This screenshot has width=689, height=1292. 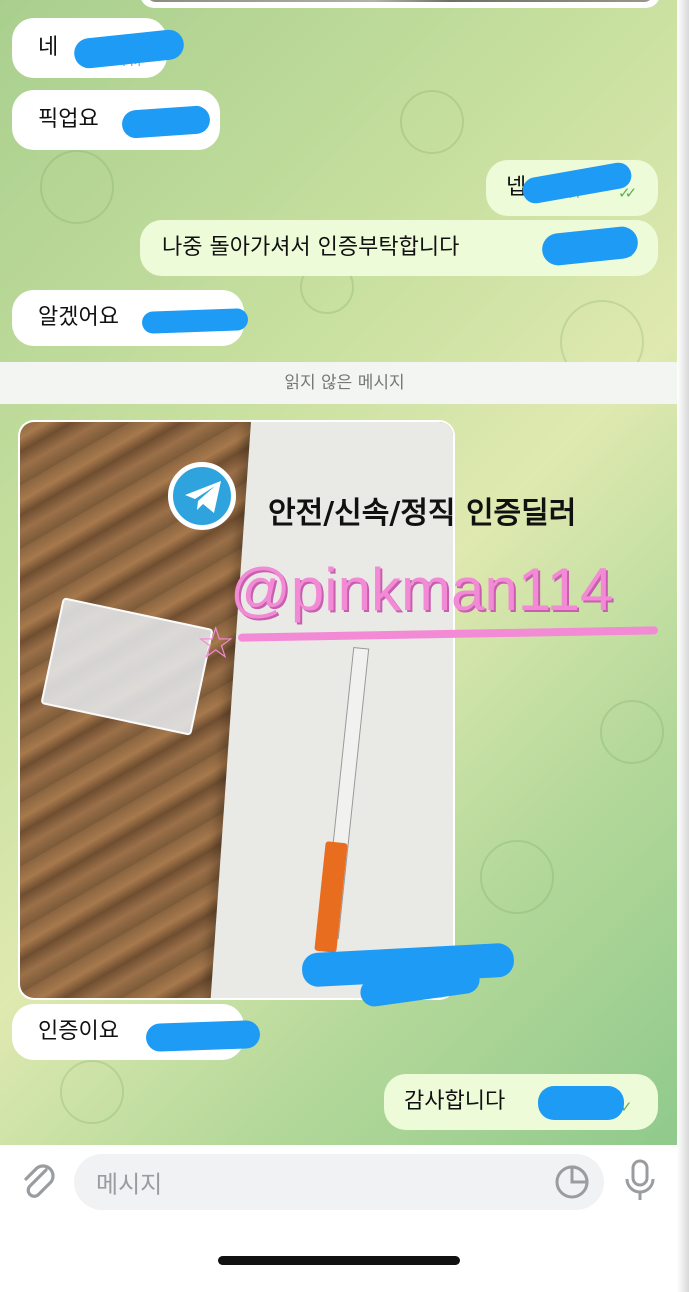 I want to click on message-bubble-incoming: 인증이요, so click(x=136, y=1032).